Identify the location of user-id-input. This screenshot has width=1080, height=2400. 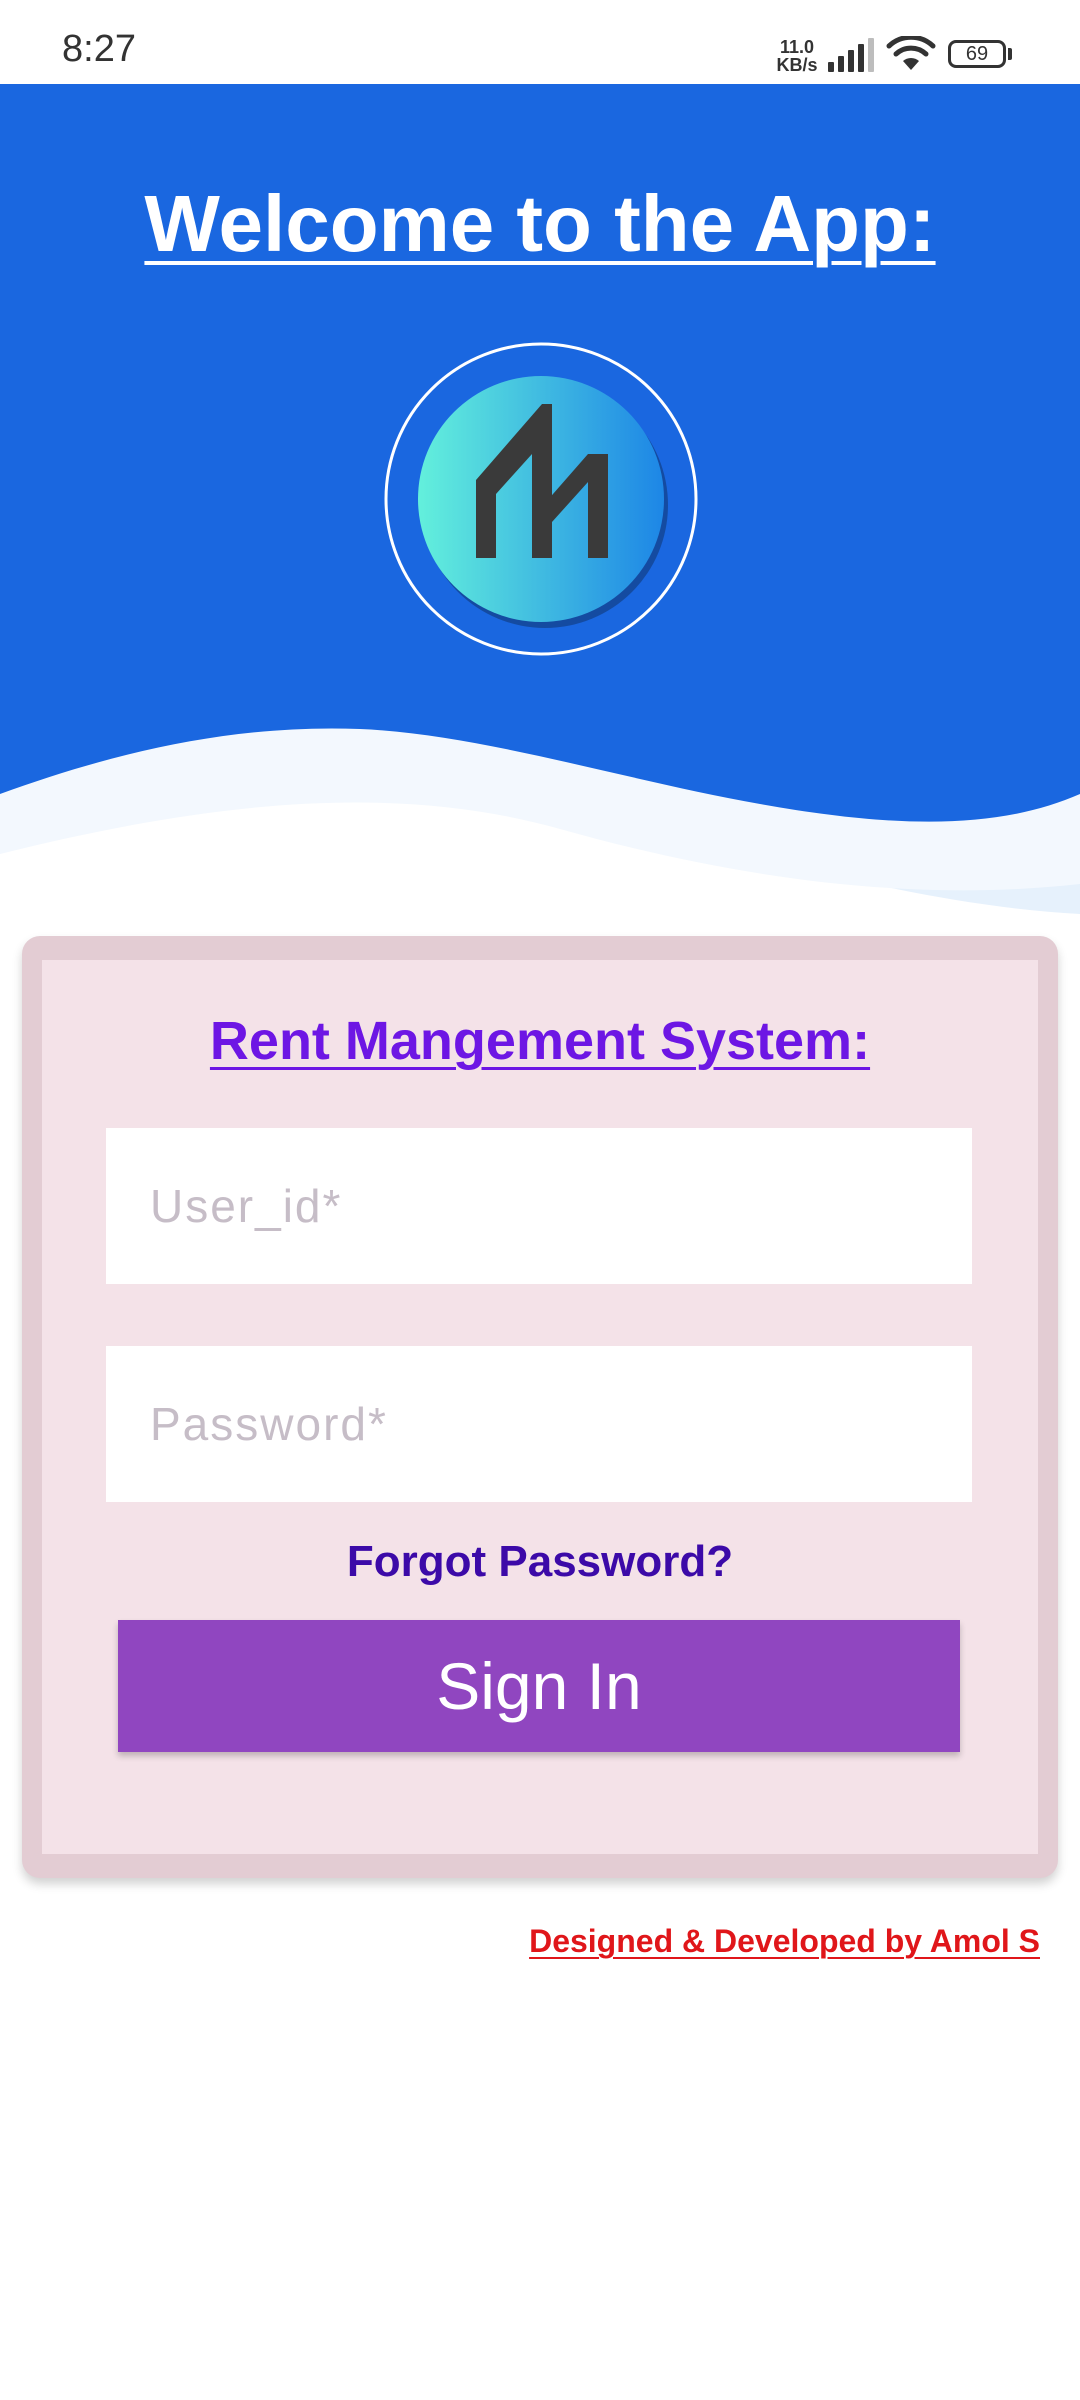
(539, 1206).